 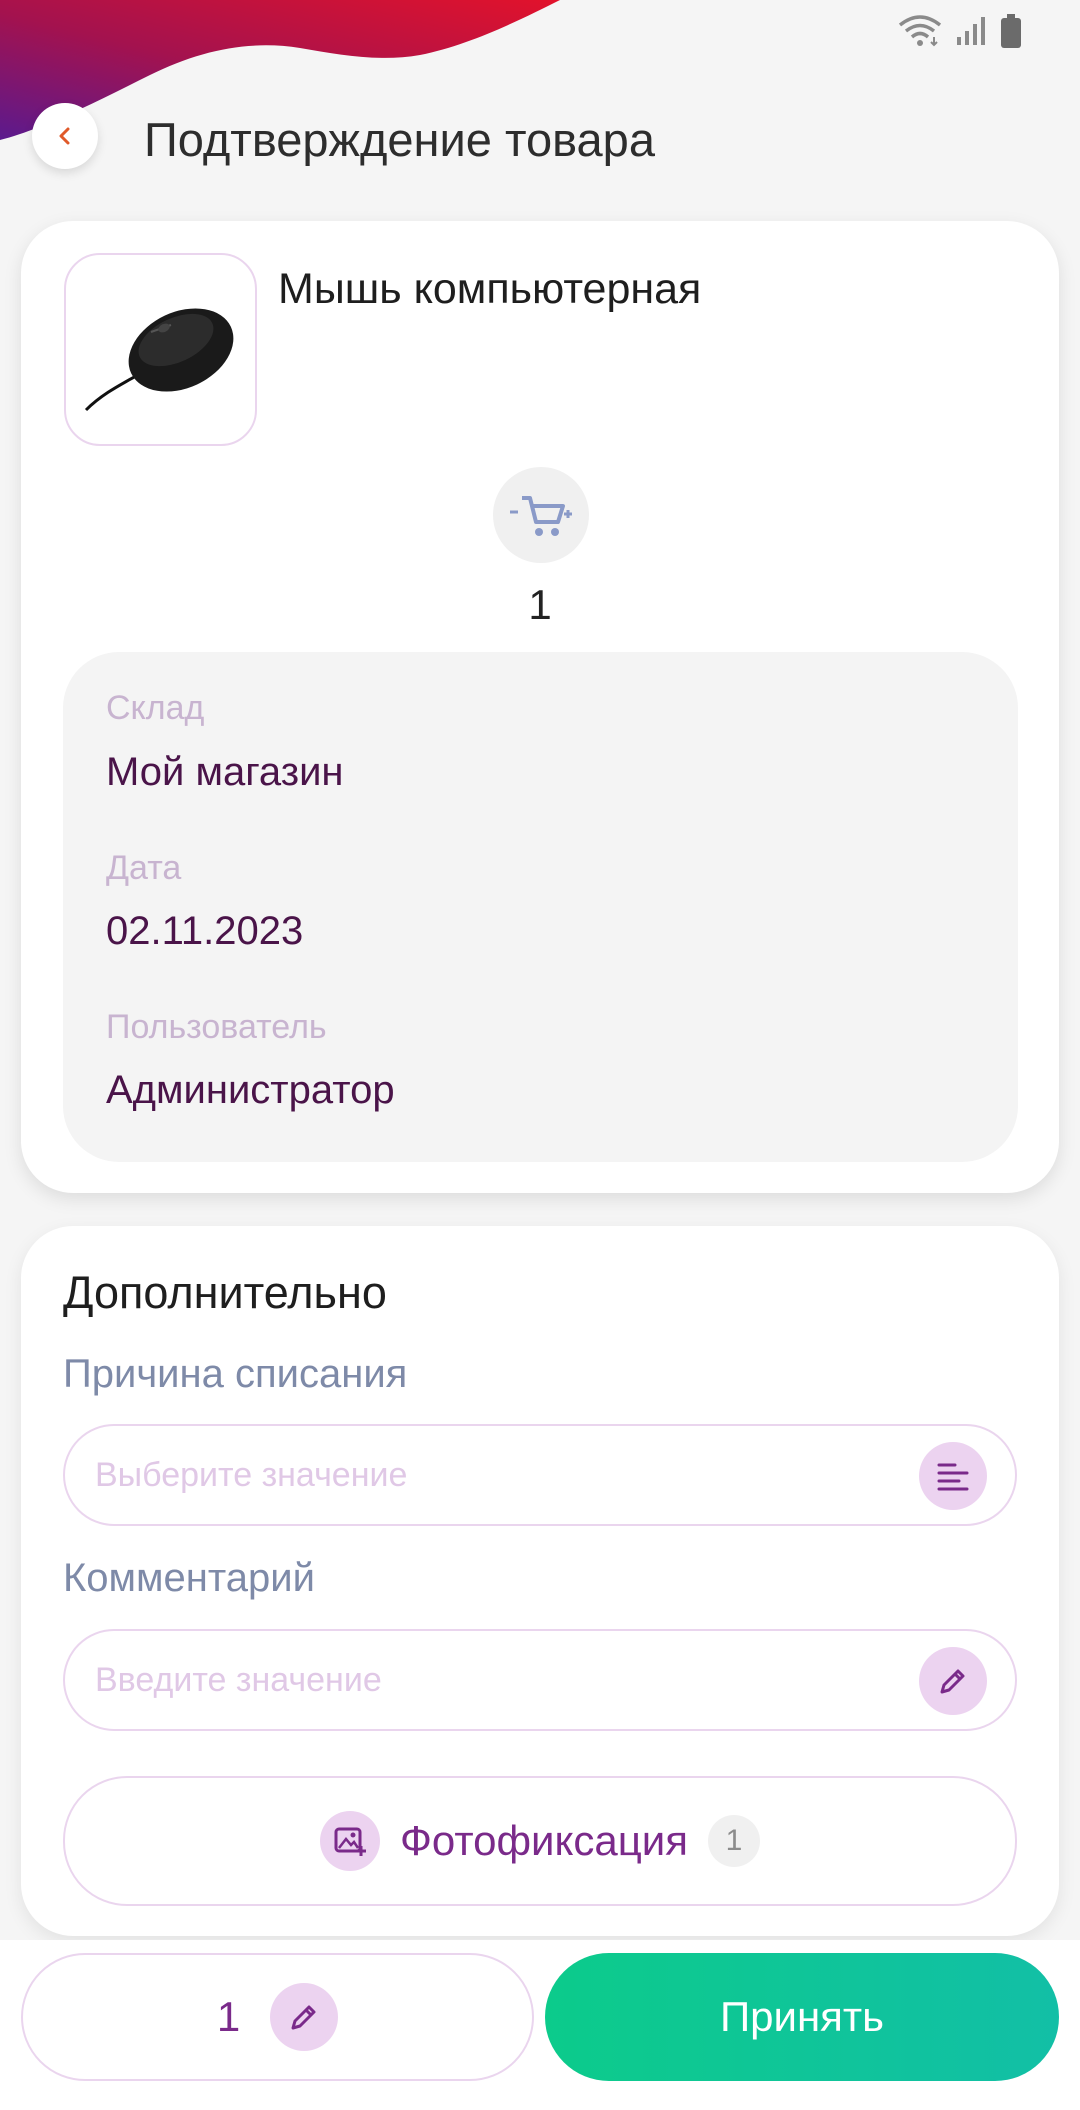 What do you see at coordinates (485, 1680) in the screenshot?
I see `comment-input` at bounding box center [485, 1680].